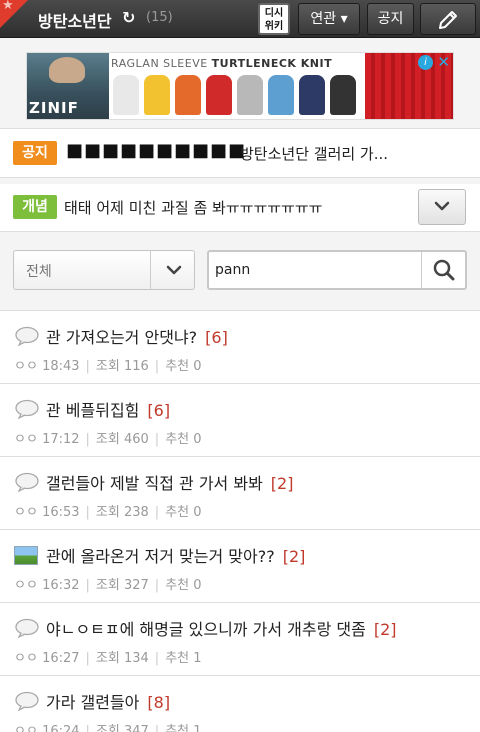 The width and height of the screenshot is (480, 732). What do you see at coordinates (122, 439) in the screenshot?
I see `post-views: 조회 460` at bounding box center [122, 439].